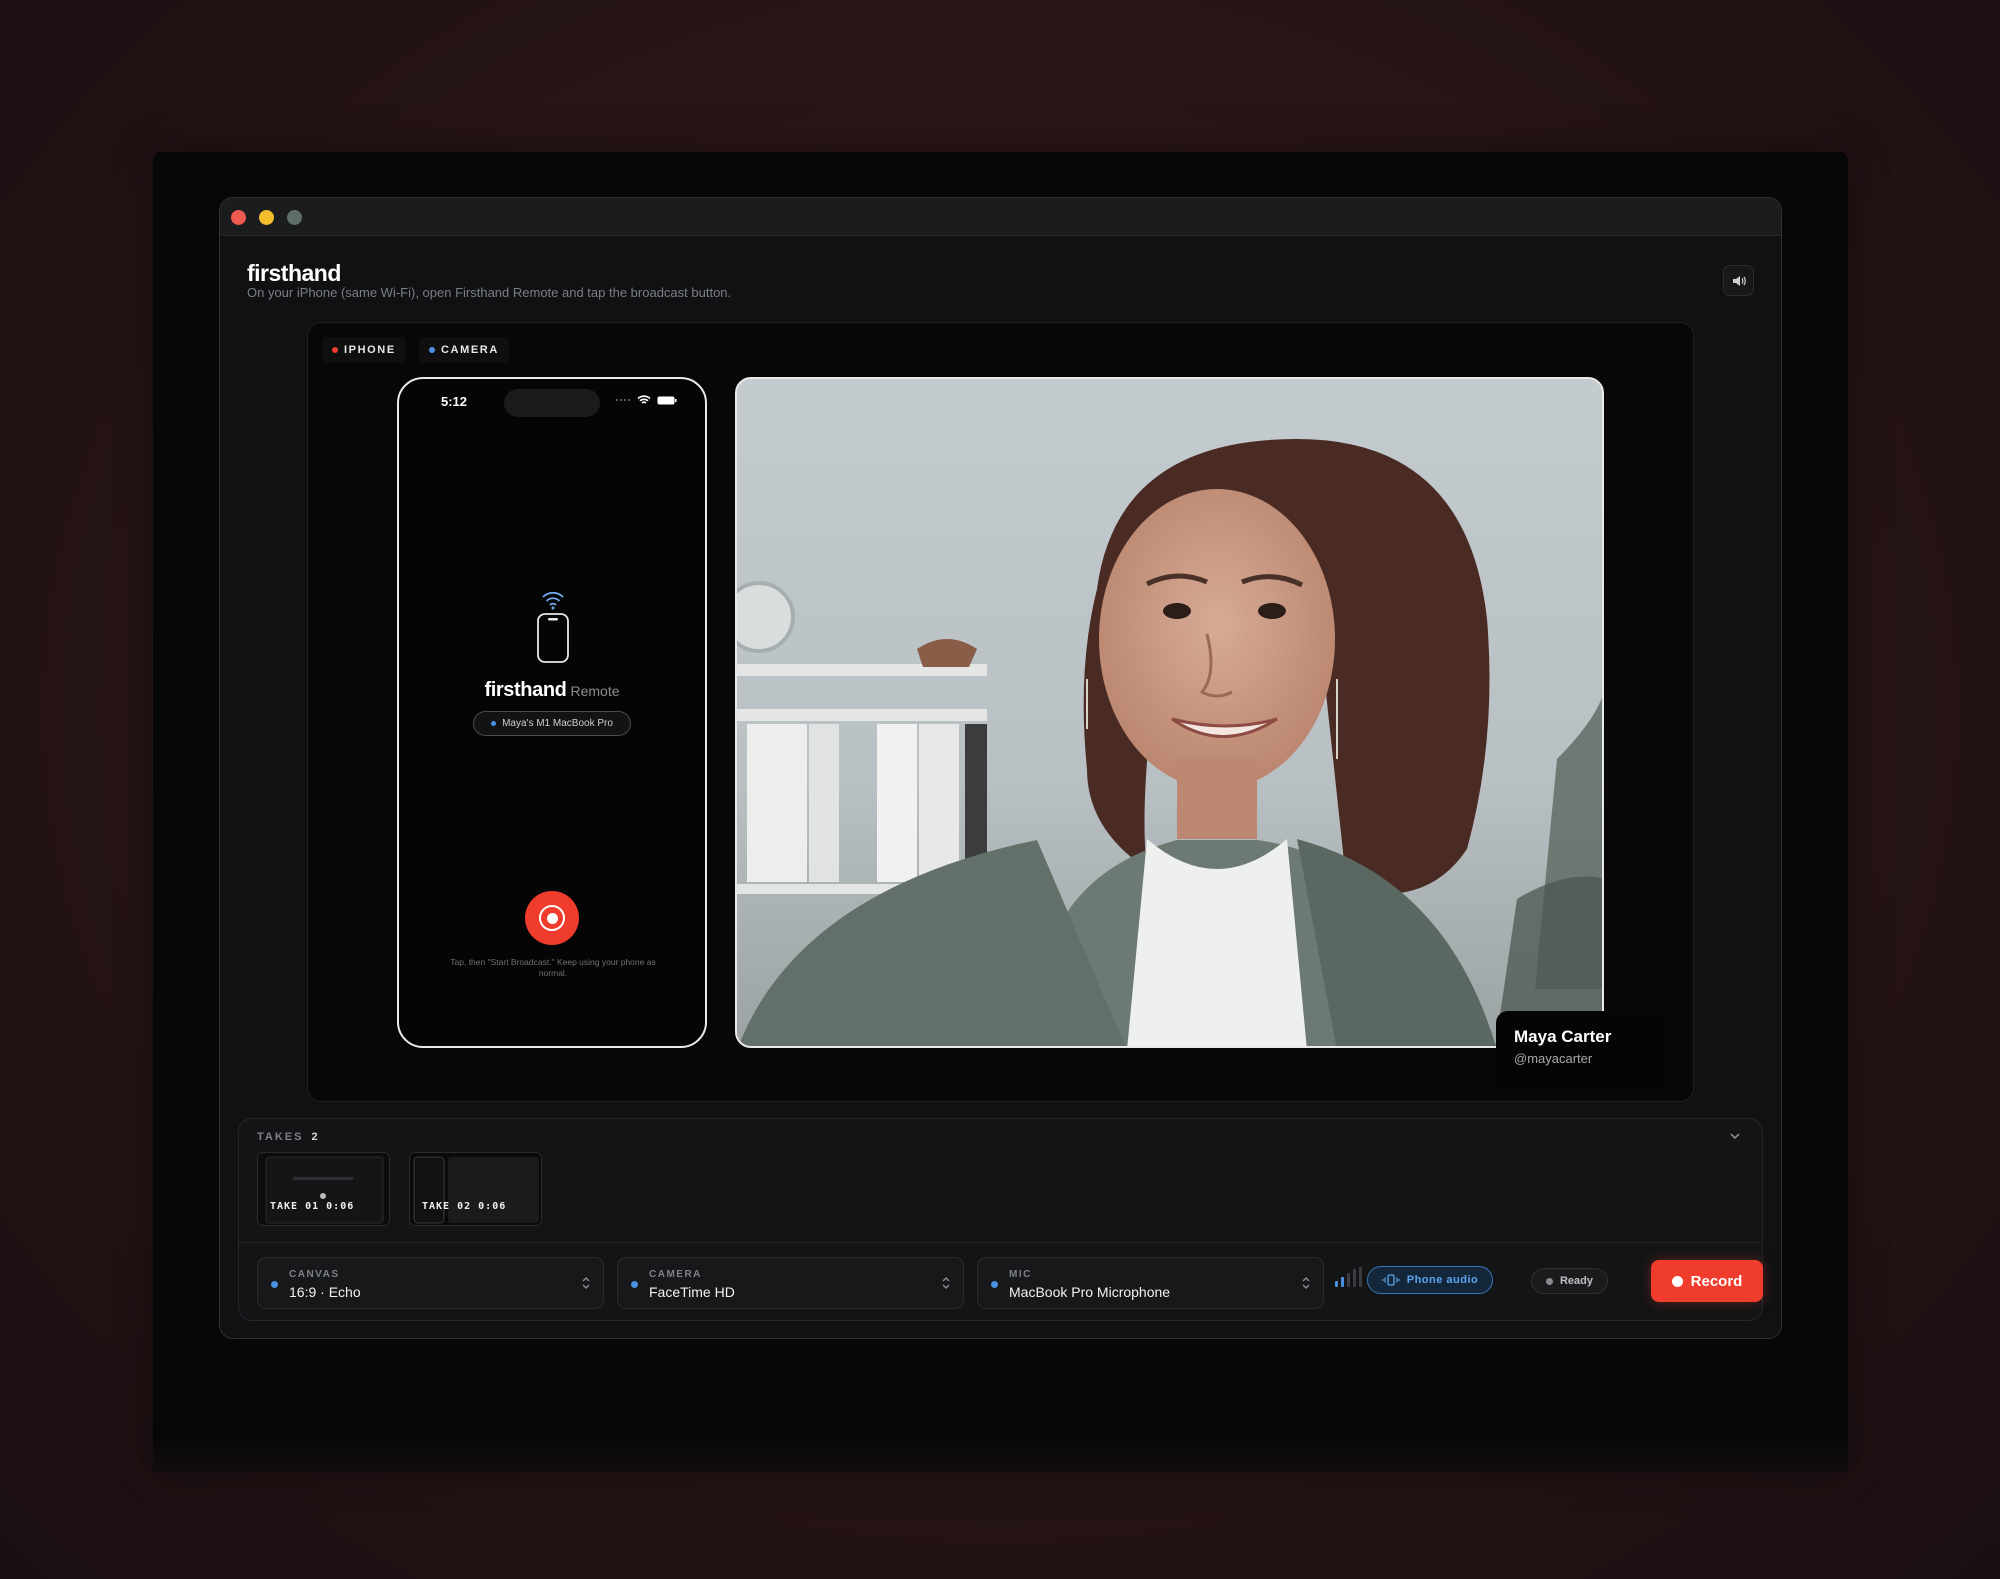  What do you see at coordinates (280, 1137) in the screenshot?
I see `takes-label: TAKES` at bounding box center [280, 1137].